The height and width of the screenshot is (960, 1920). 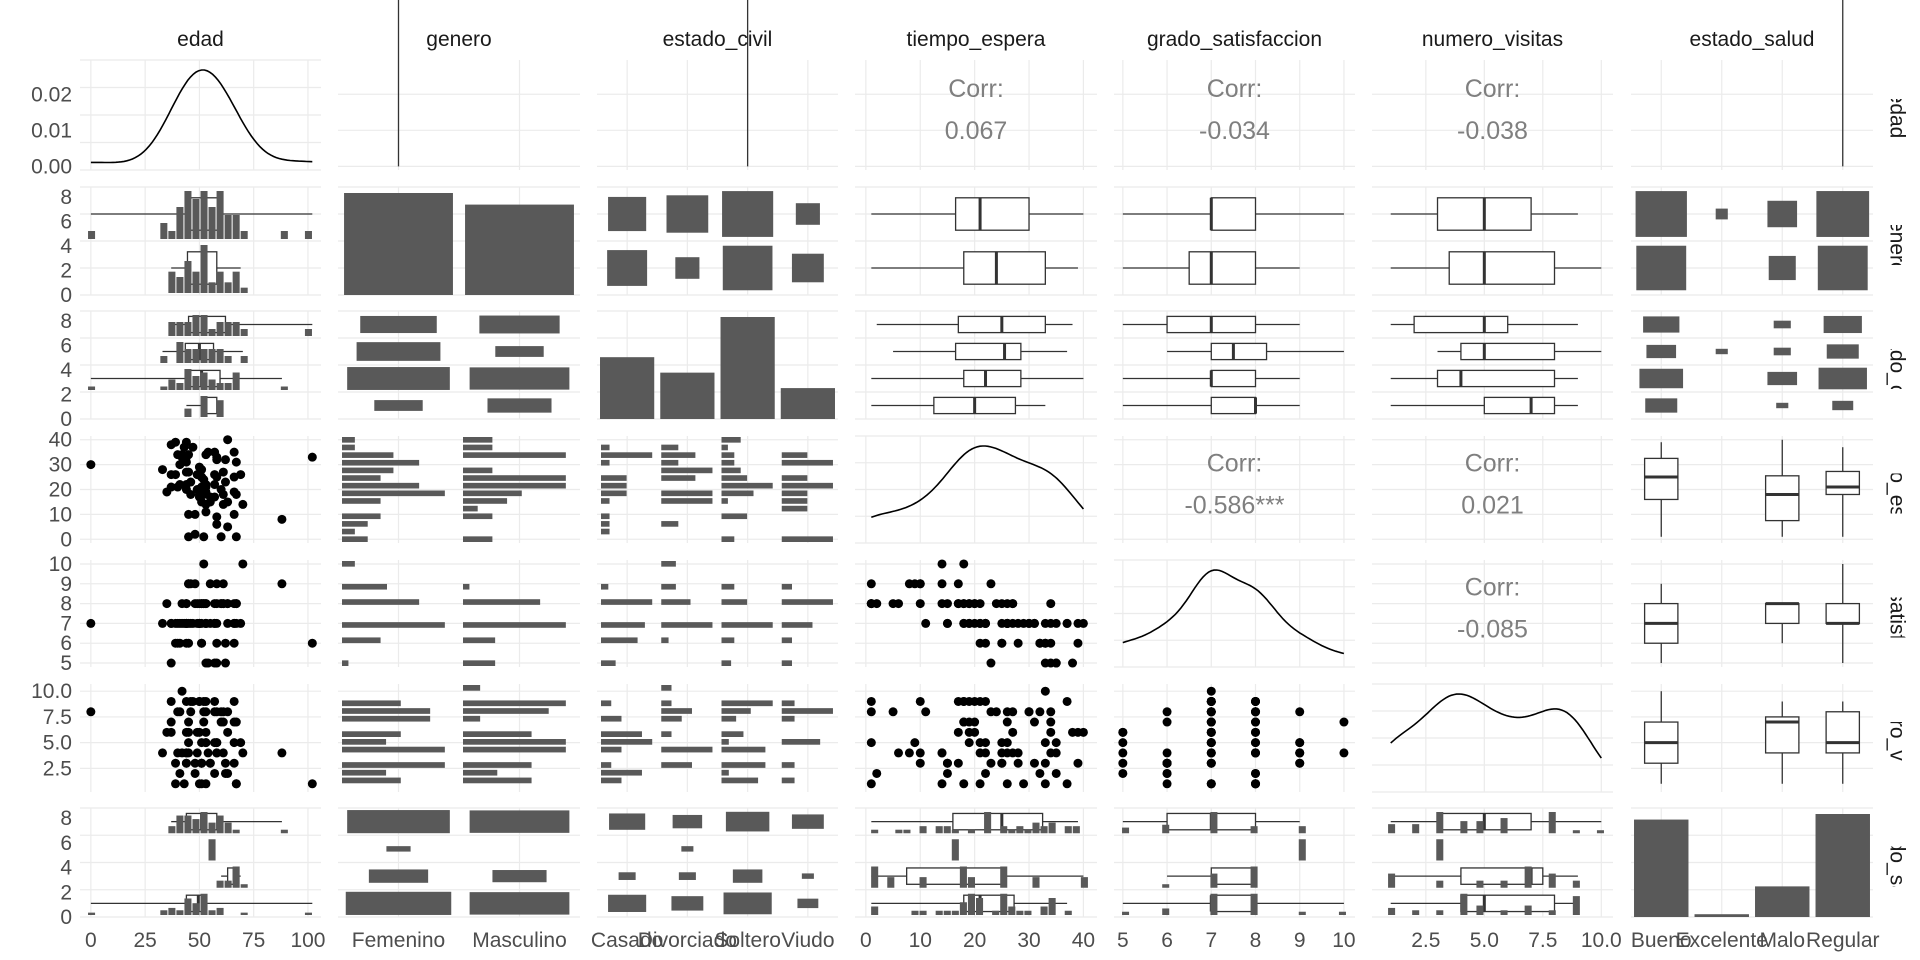 I want to click on corr-label: Corr:, so click(x=976, y=89).